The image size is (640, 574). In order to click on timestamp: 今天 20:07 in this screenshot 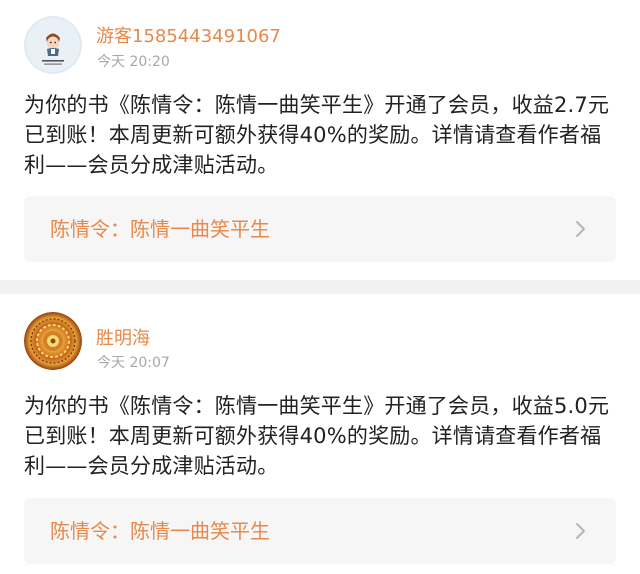, I will do `click(133, 363)`.